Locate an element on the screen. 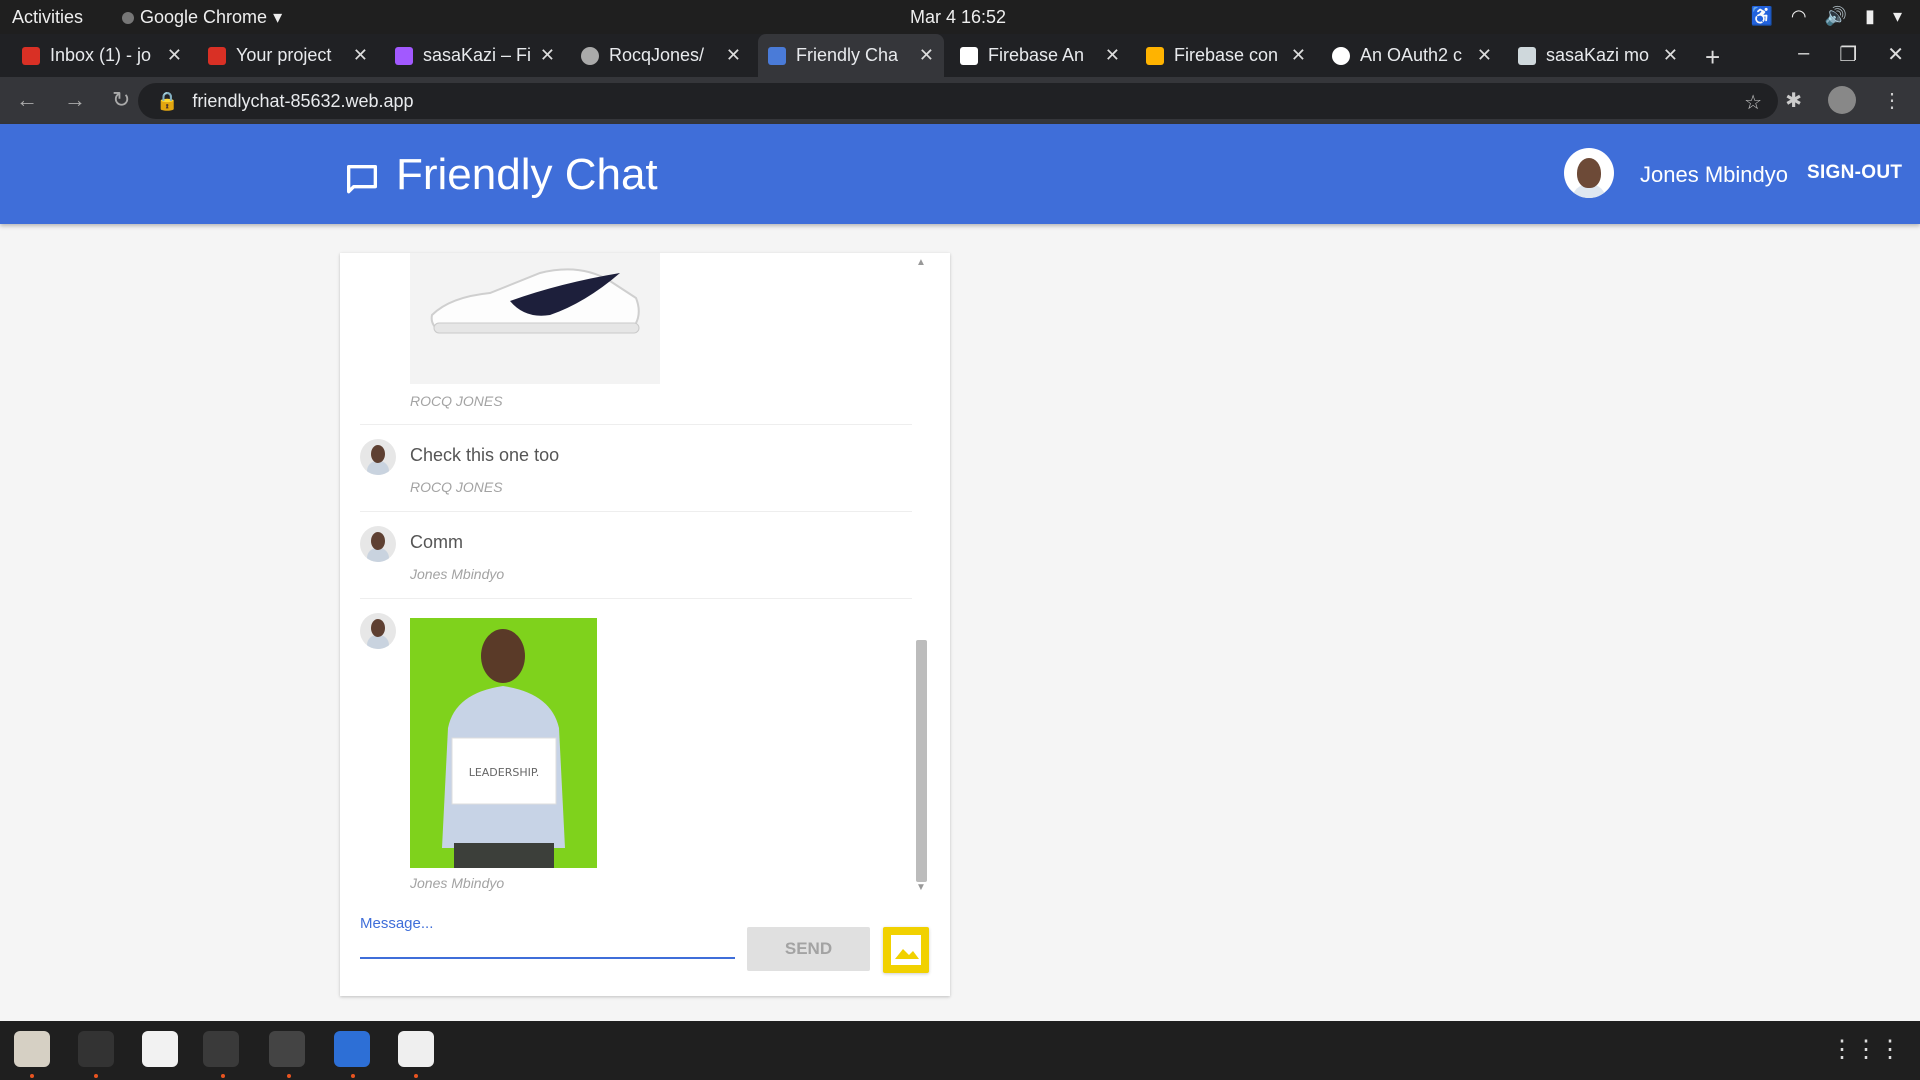 The image size is (1920, 1080). tab-sasakazi-trello: sasaKazi mo ✕ is located at coordinates (1598, 55).